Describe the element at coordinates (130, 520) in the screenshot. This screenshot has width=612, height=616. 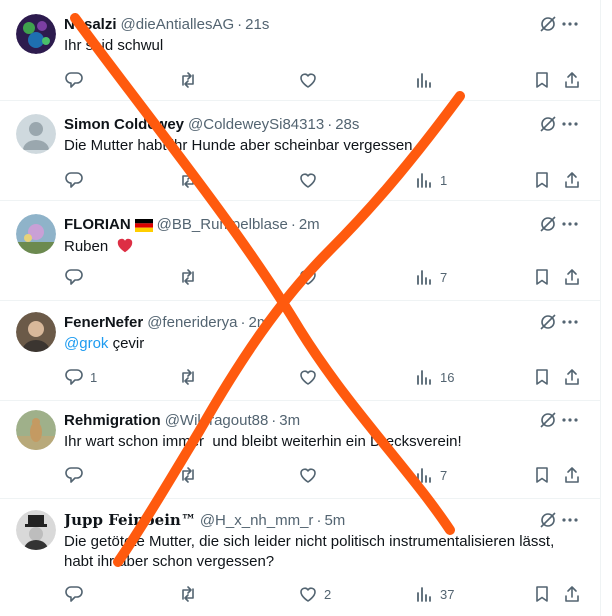
I see `display-name: Jupp Feinbein™` at that location.